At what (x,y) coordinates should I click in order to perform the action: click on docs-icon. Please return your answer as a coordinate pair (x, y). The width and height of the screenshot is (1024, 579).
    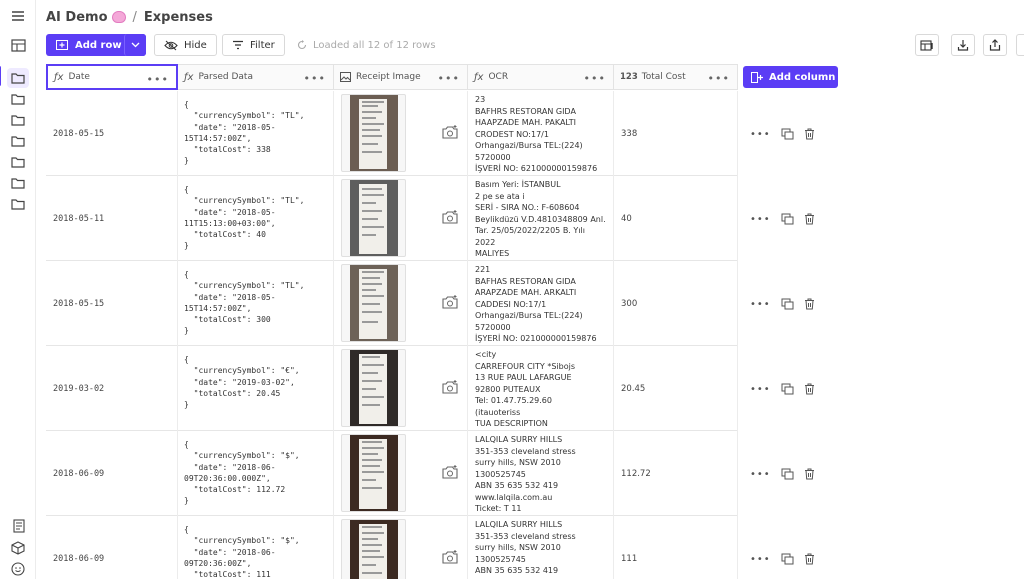
    Looking at the image, I should click on (18, 526).